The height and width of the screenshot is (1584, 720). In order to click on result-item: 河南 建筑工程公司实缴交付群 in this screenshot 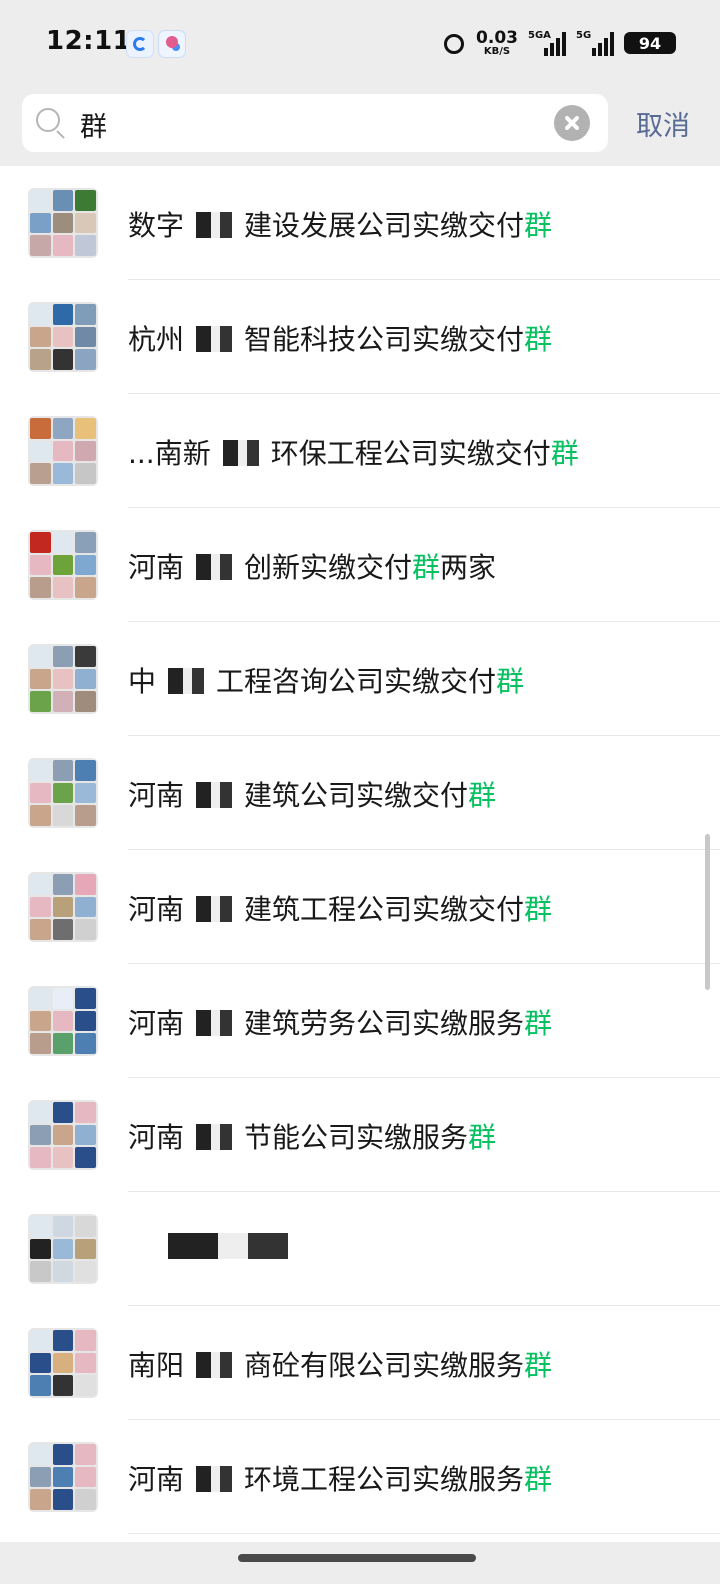, I will do `click(360, 907)`.